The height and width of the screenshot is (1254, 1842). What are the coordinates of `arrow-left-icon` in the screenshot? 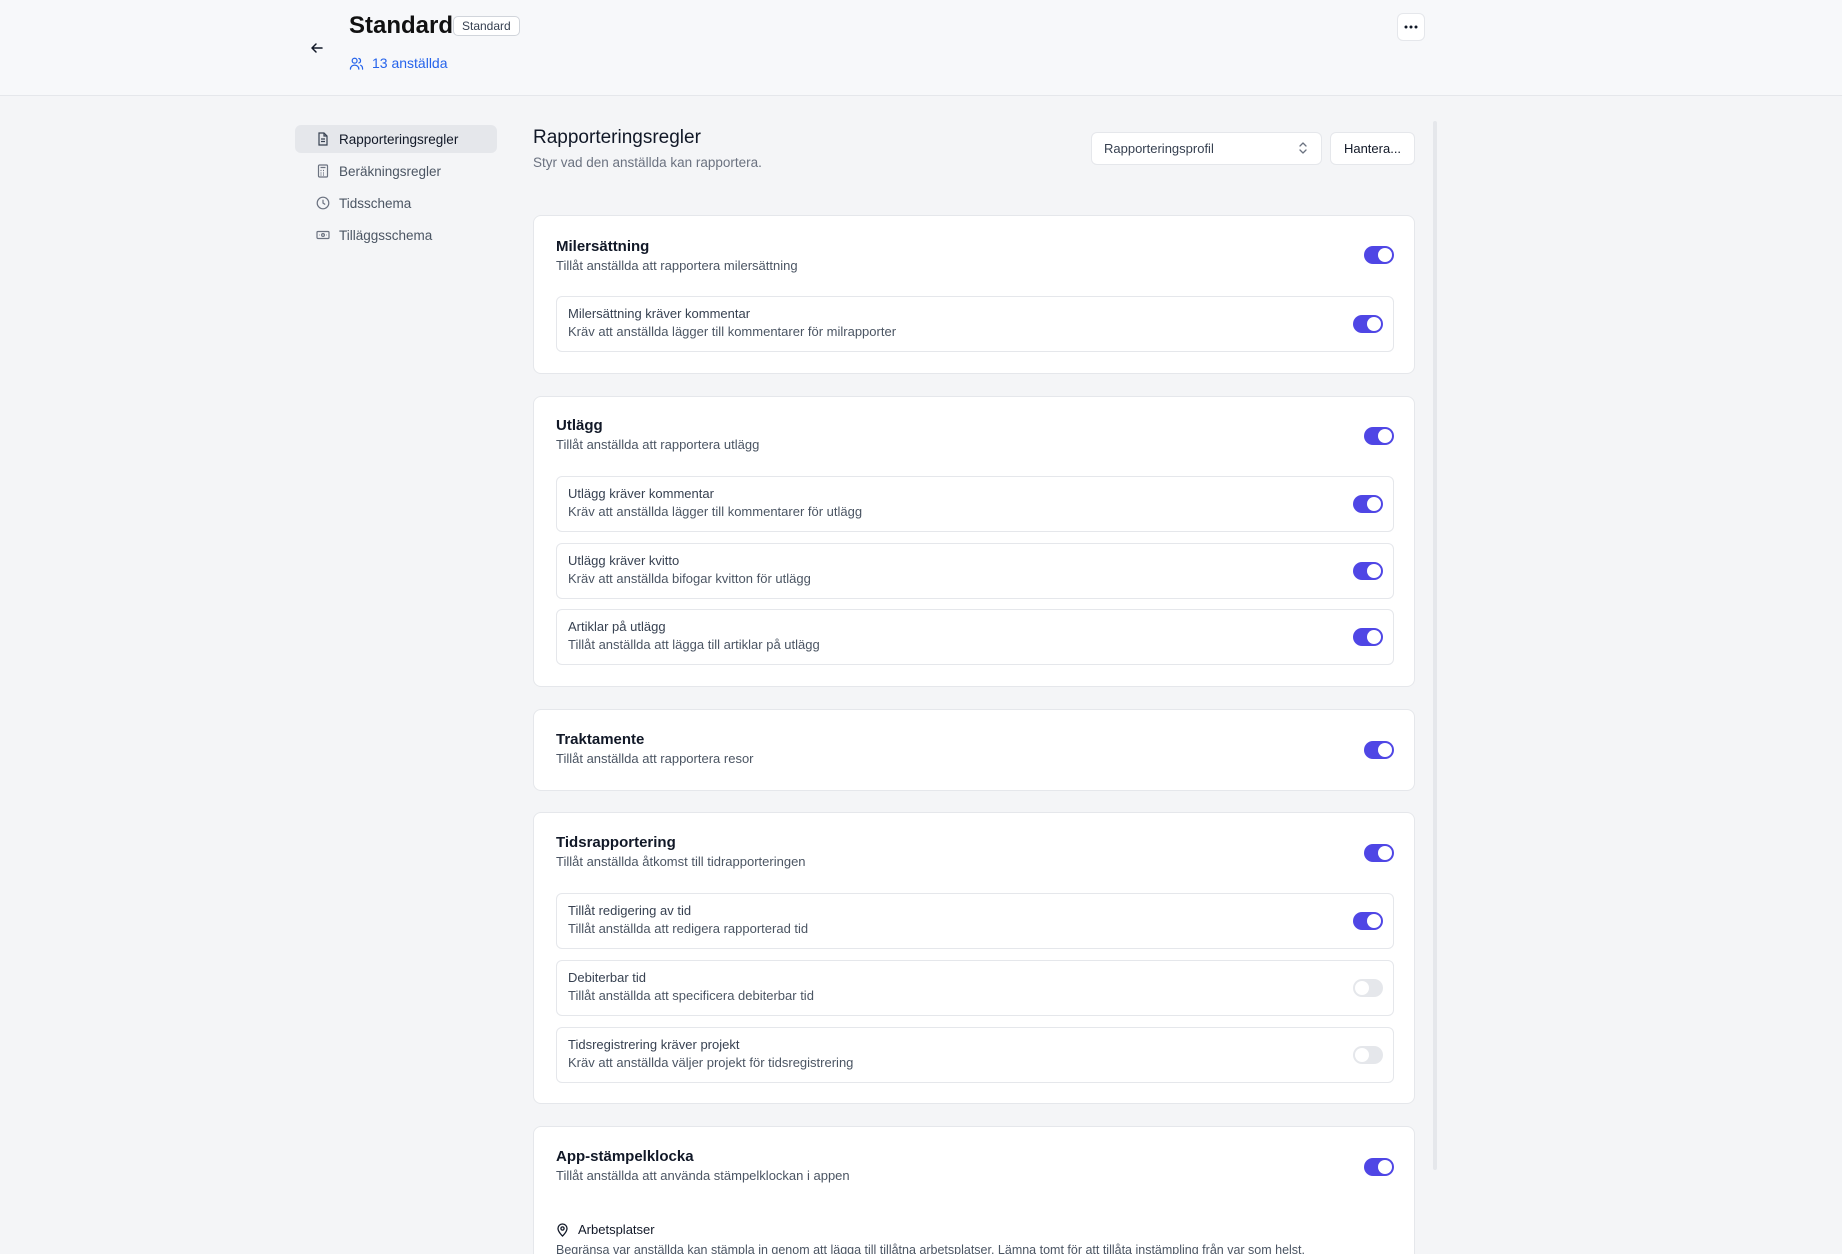 It's located at (317, 48).